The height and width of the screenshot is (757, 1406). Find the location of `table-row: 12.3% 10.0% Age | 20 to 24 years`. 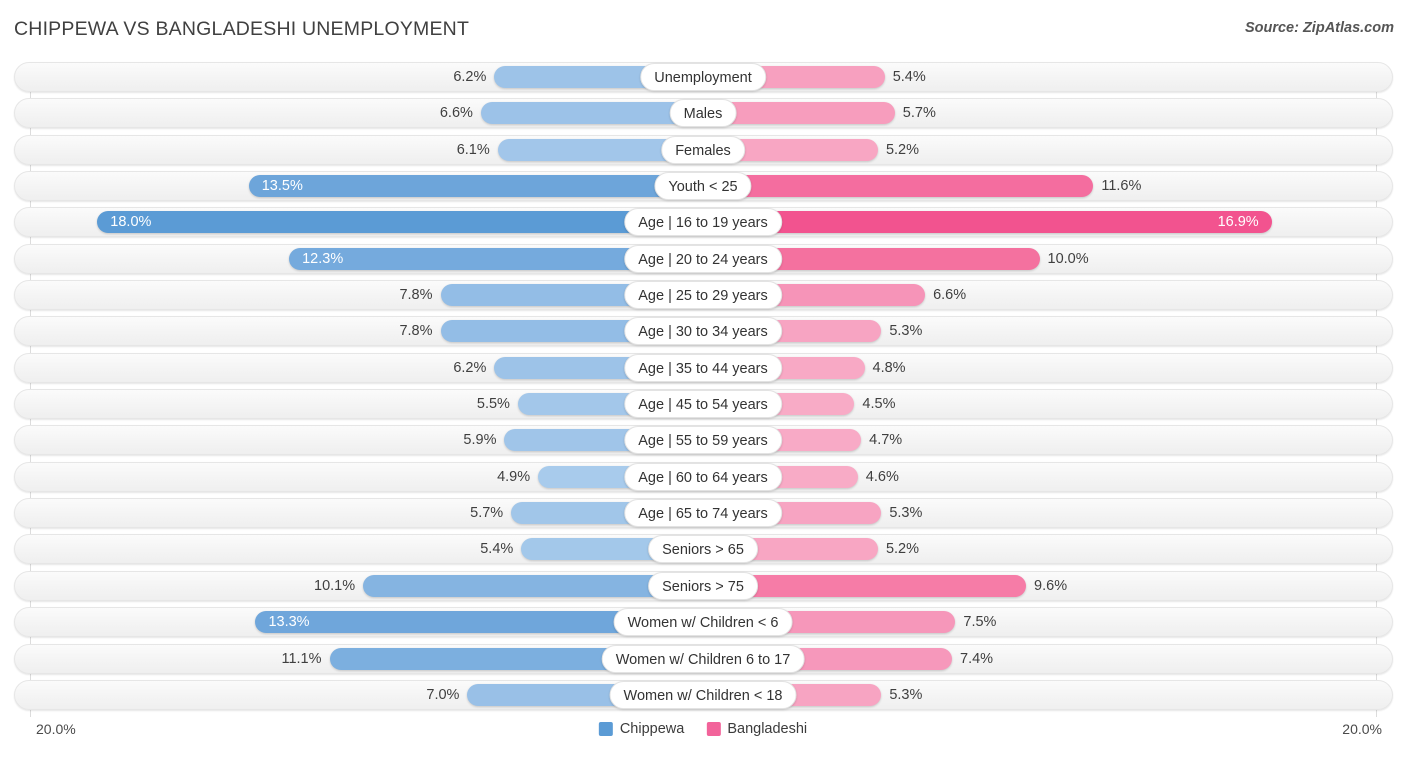

table-row: 12.3% 10.0% Age | 20 to 24 years is located at coordinates (703, 258).